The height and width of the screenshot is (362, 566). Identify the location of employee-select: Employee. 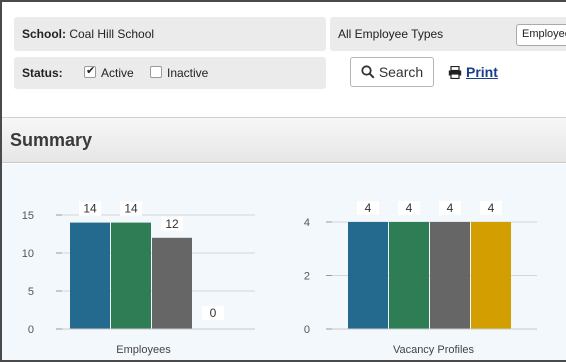
(541, 35).